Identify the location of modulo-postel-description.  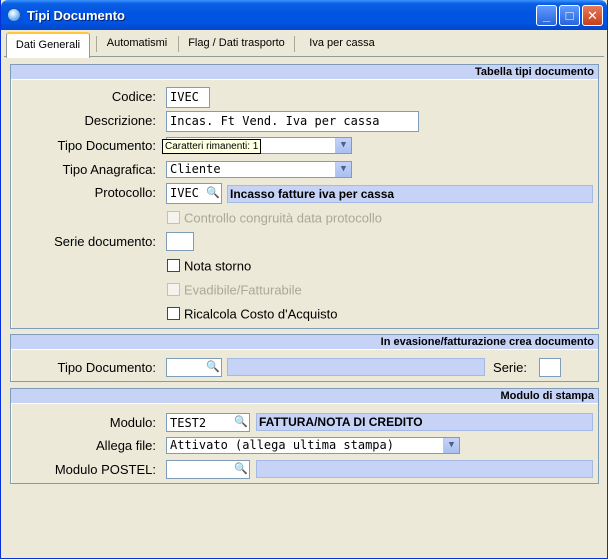
(424, 469).